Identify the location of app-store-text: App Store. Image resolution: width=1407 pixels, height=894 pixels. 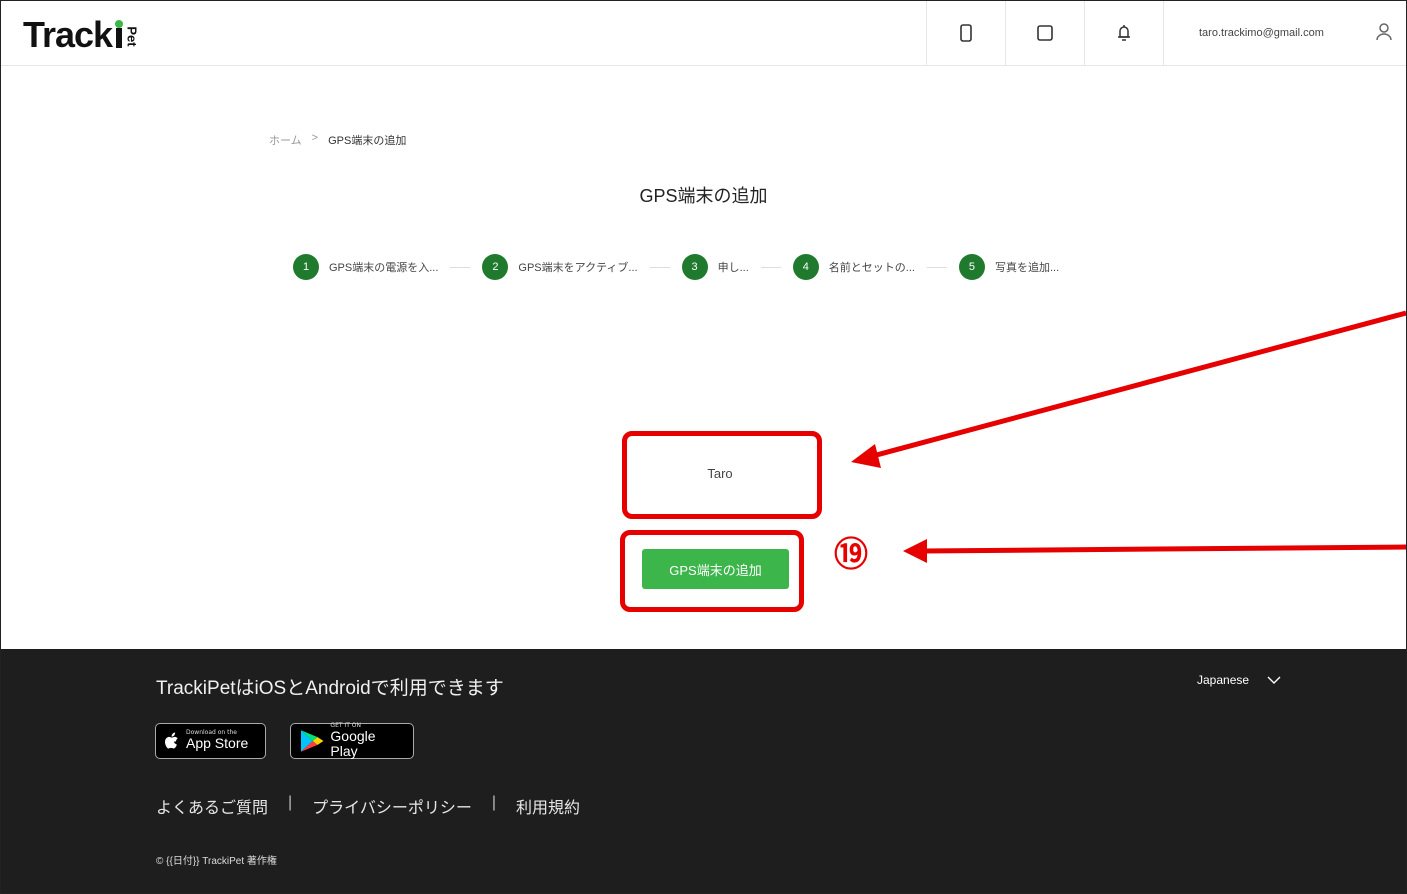
(217, 743).